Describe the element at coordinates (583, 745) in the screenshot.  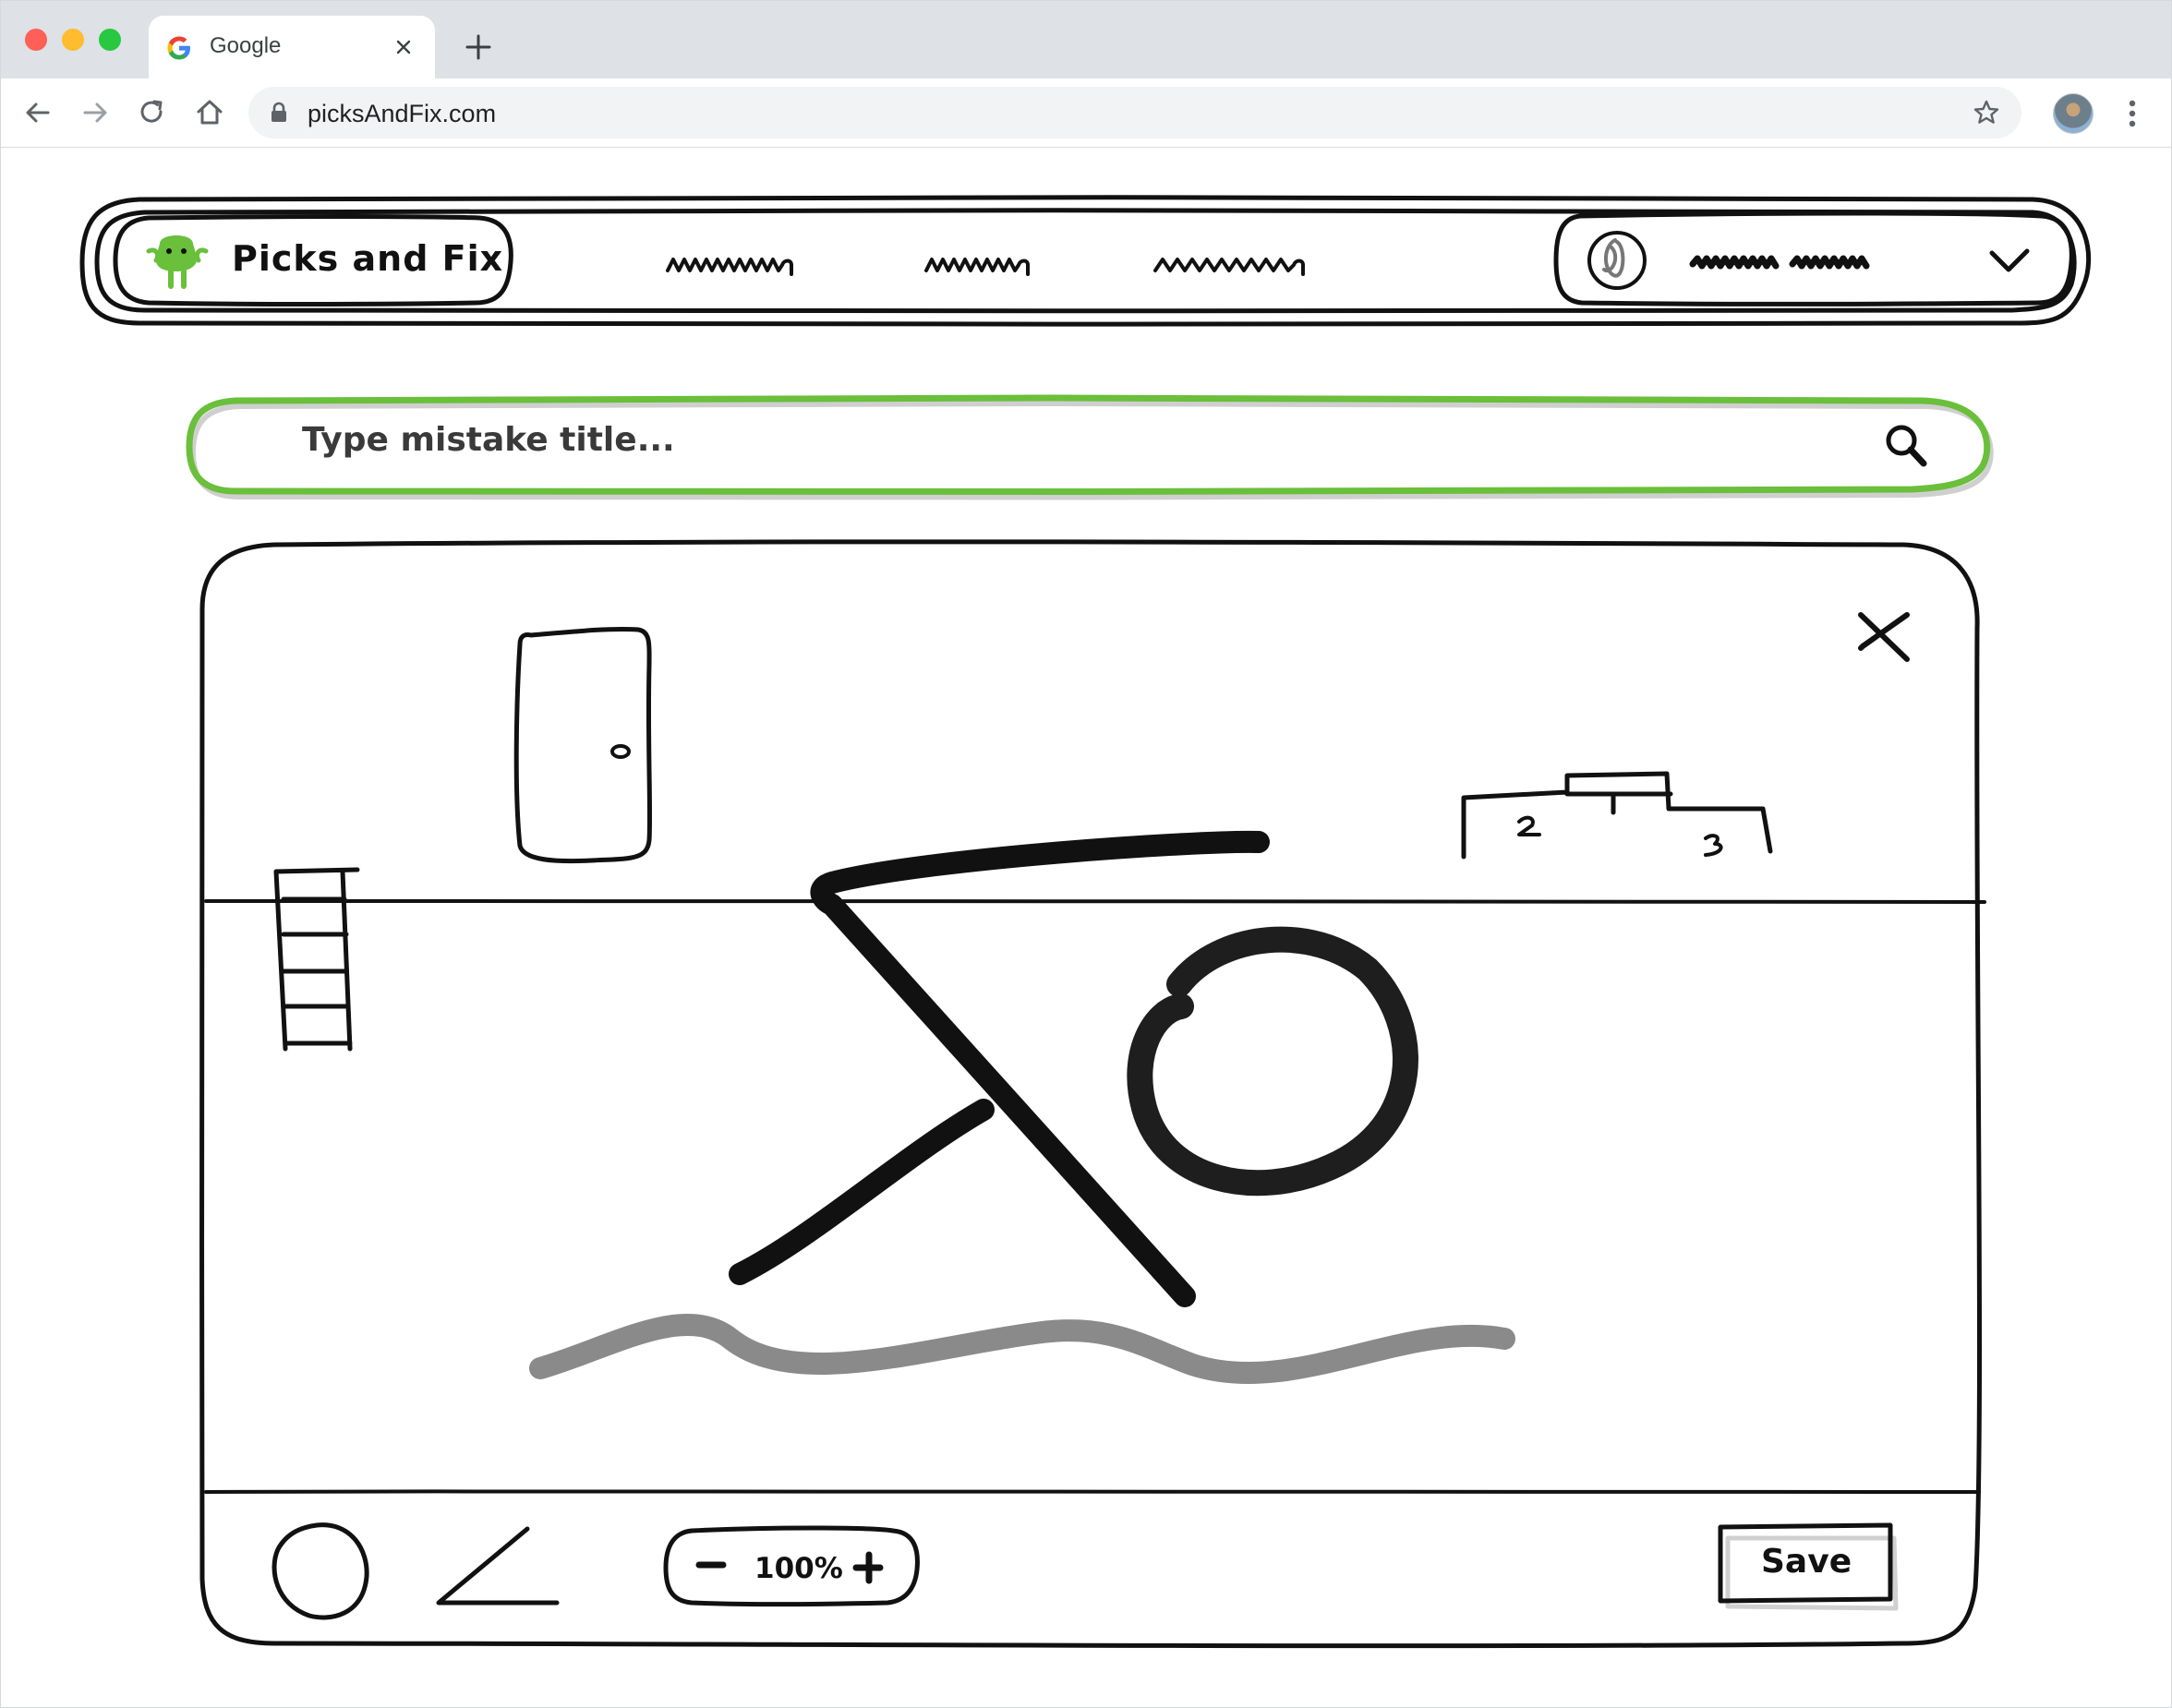
I see `door-drawing` at that location.